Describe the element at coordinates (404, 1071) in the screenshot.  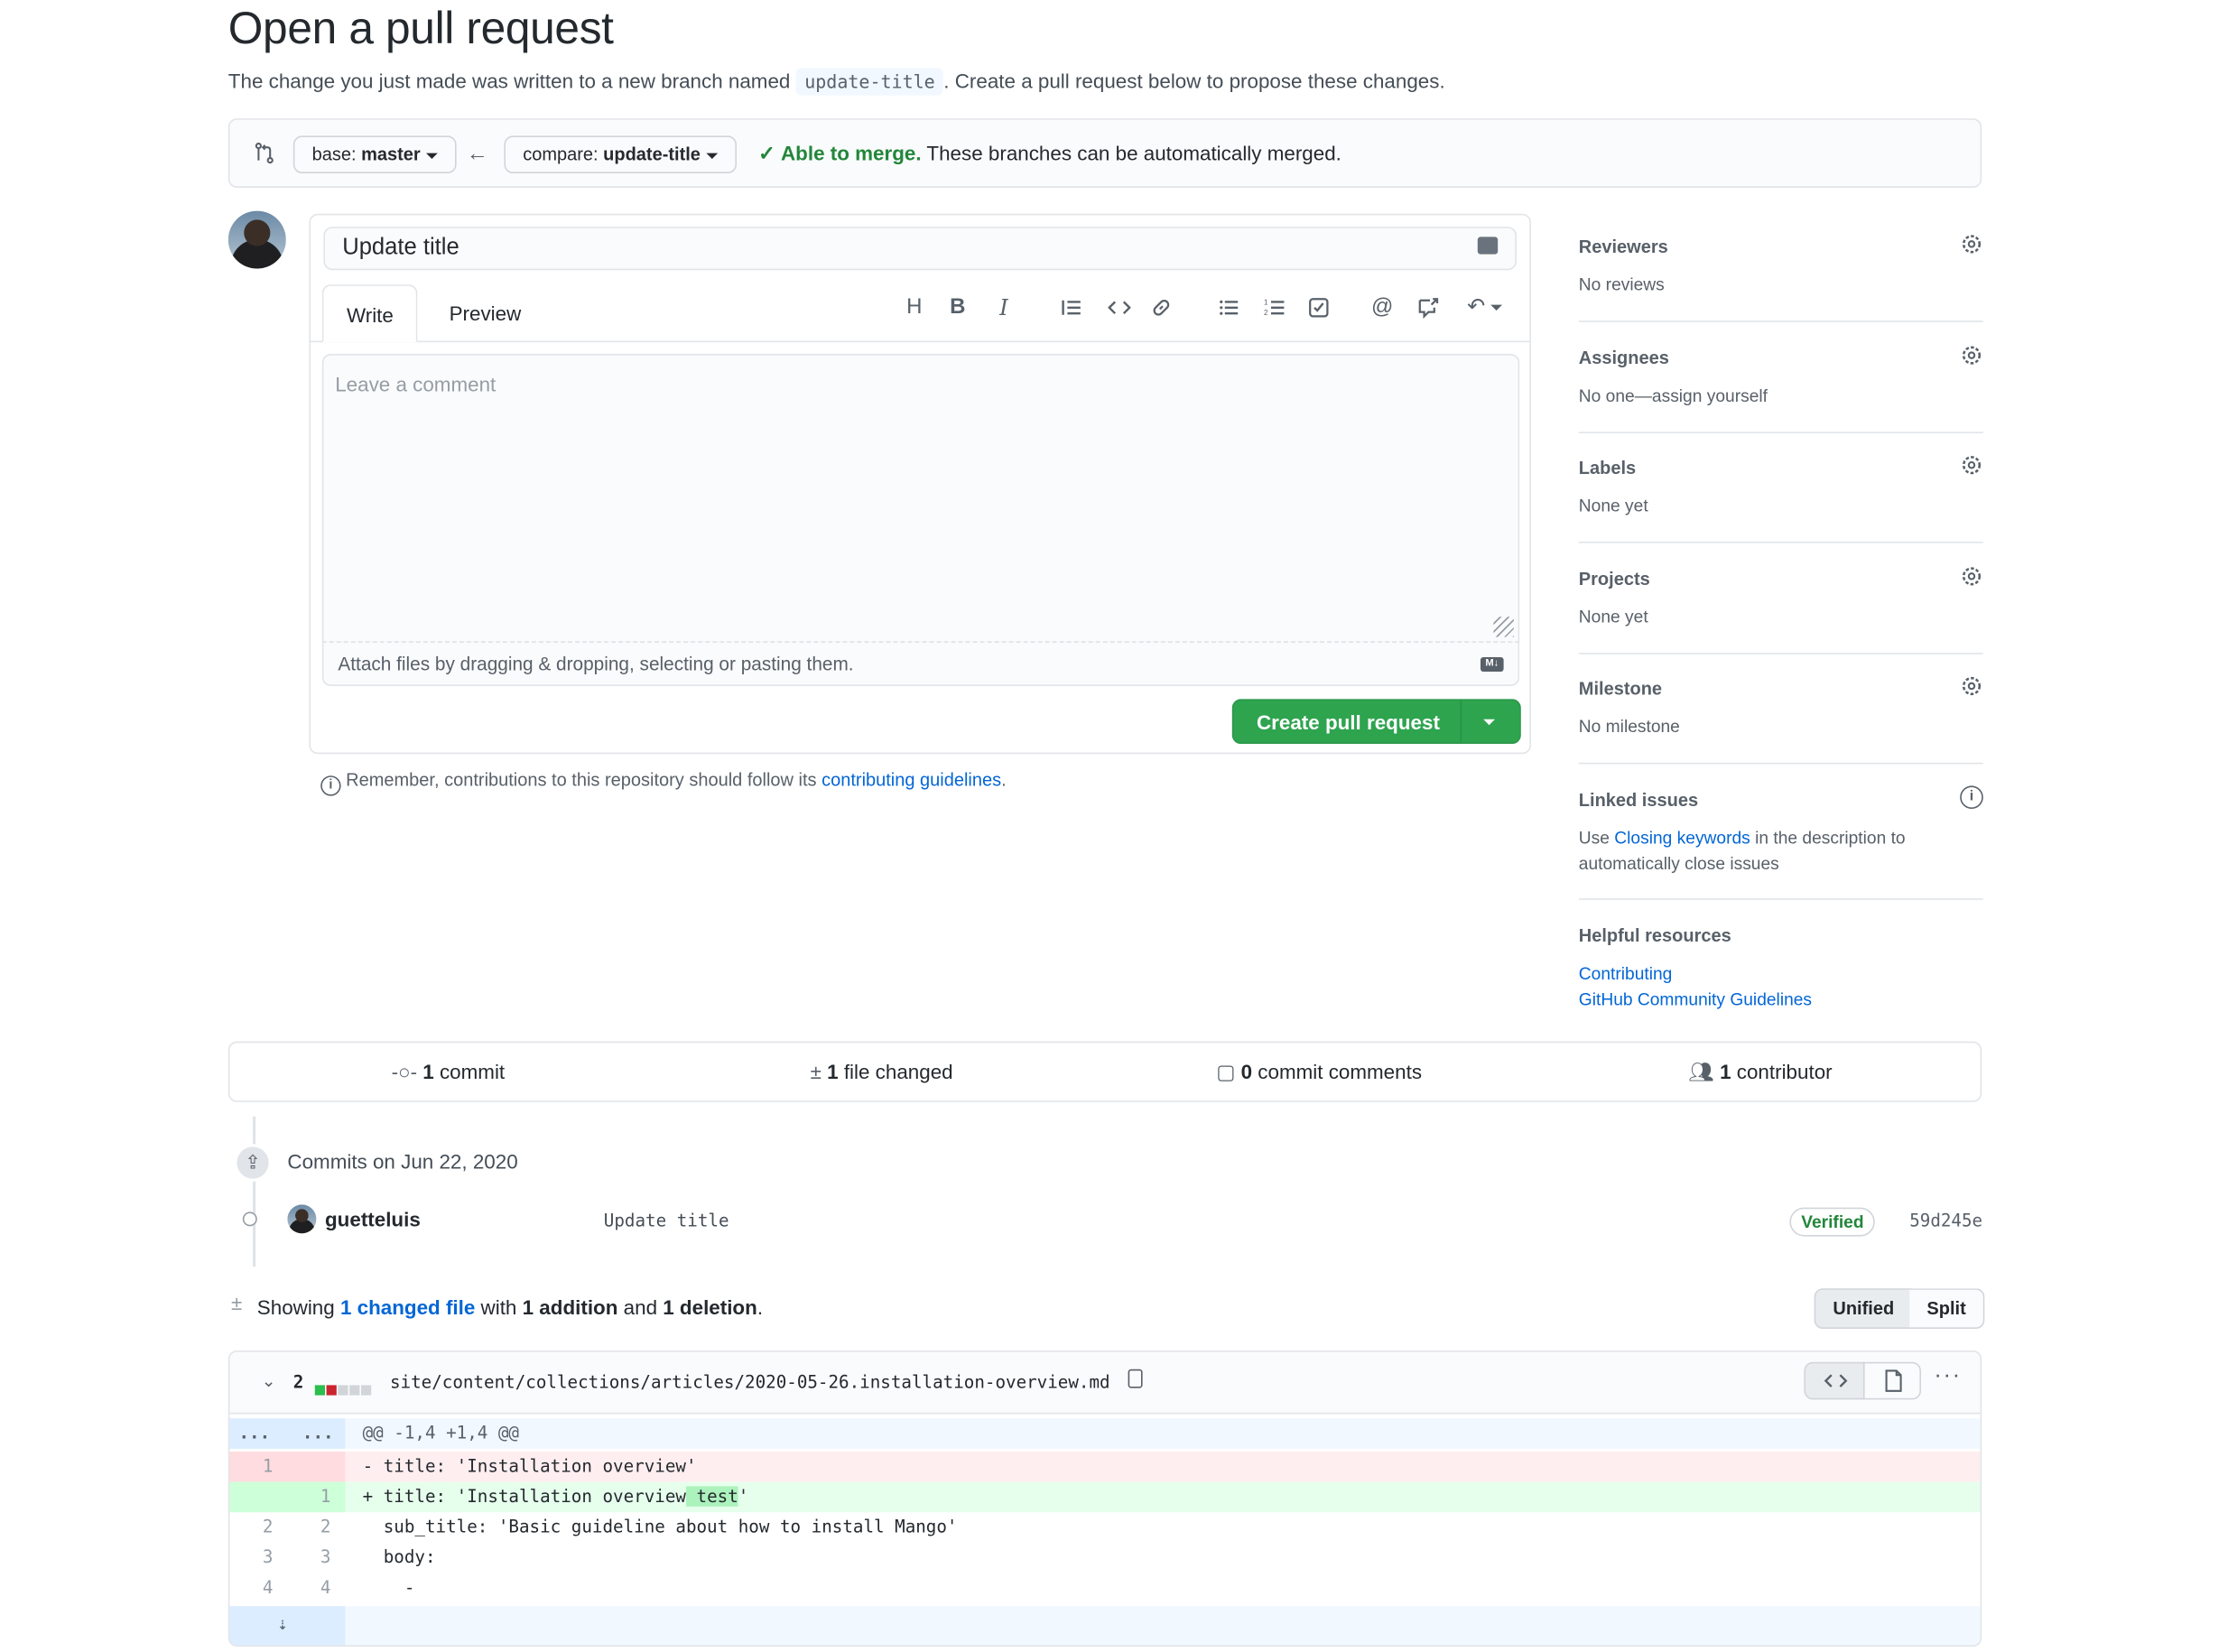
I see `commit-icon: -○-` at that location.